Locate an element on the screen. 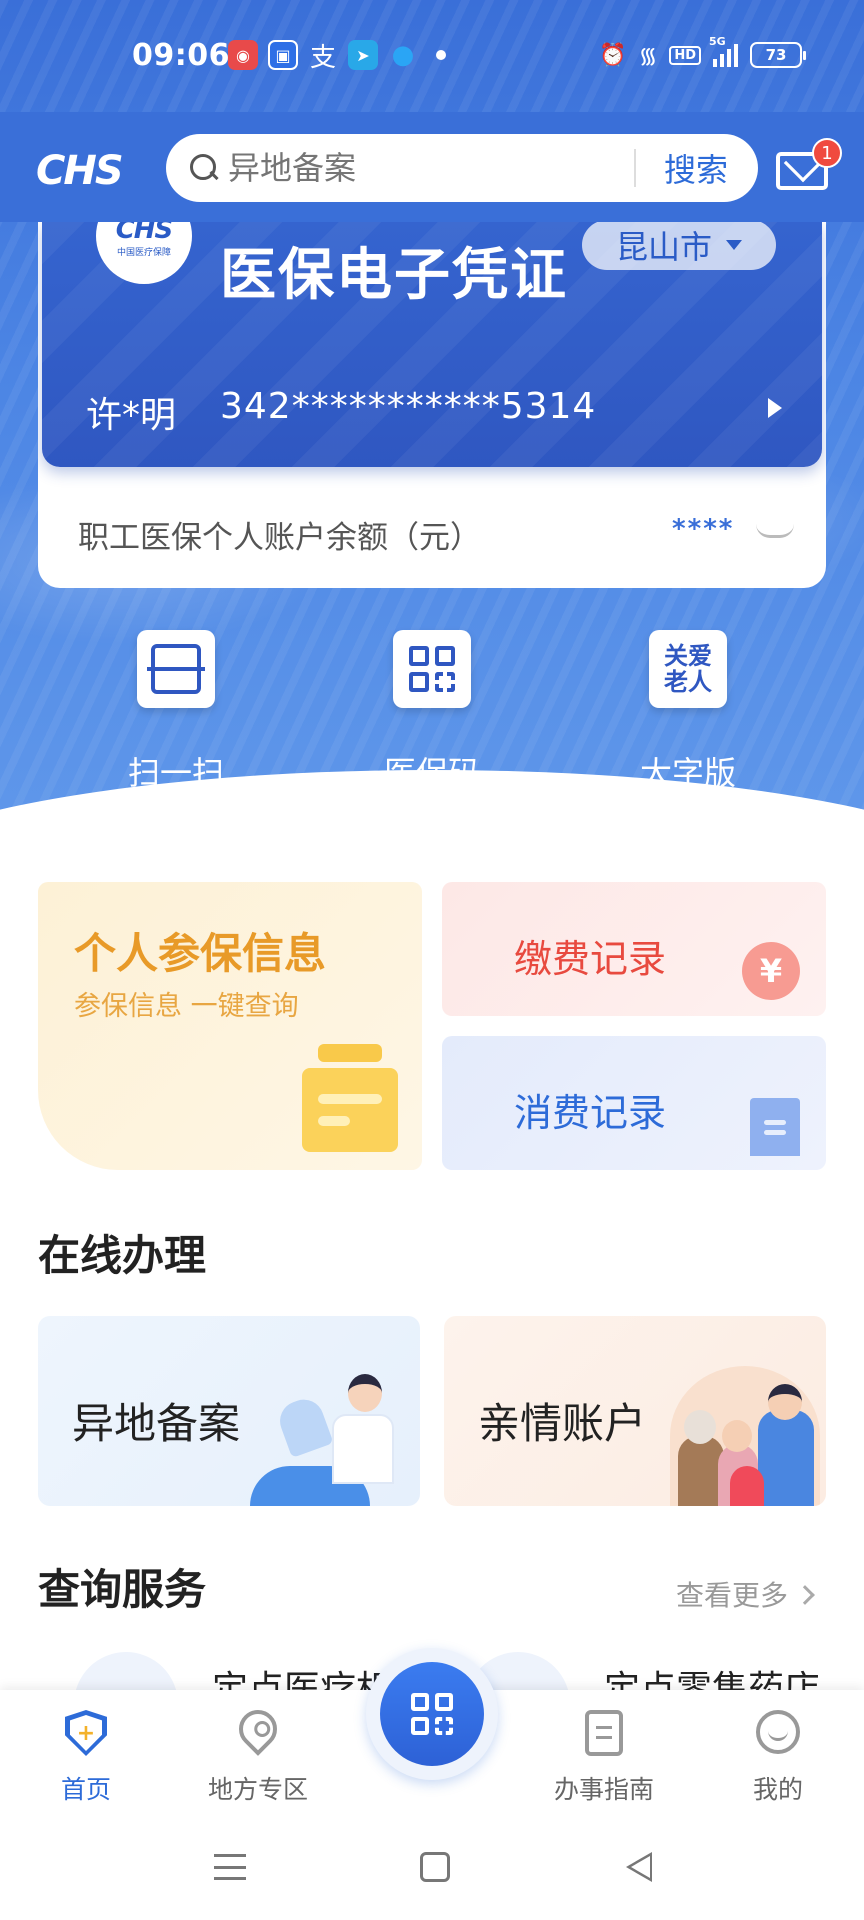 This screenshot has height=1920, width=864. quick-action-elder: 关爱 老人 大字版 is located at coordinates (688, 712).